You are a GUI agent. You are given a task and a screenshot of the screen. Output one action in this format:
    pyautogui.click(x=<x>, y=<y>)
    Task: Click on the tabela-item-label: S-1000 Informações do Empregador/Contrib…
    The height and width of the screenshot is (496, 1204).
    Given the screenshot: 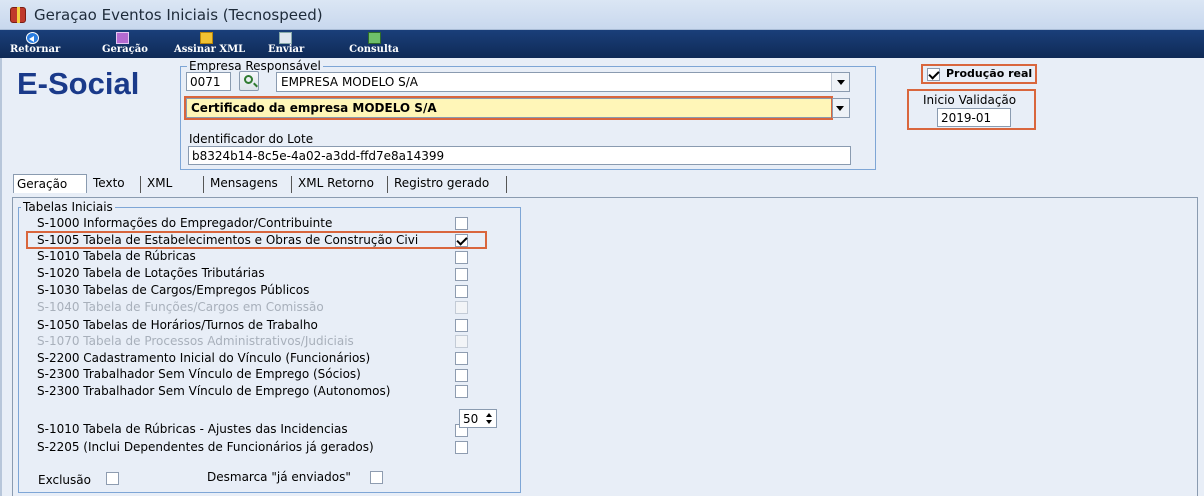 What is the action you would take?
    pyautogui.click(x=185, y=223)
    